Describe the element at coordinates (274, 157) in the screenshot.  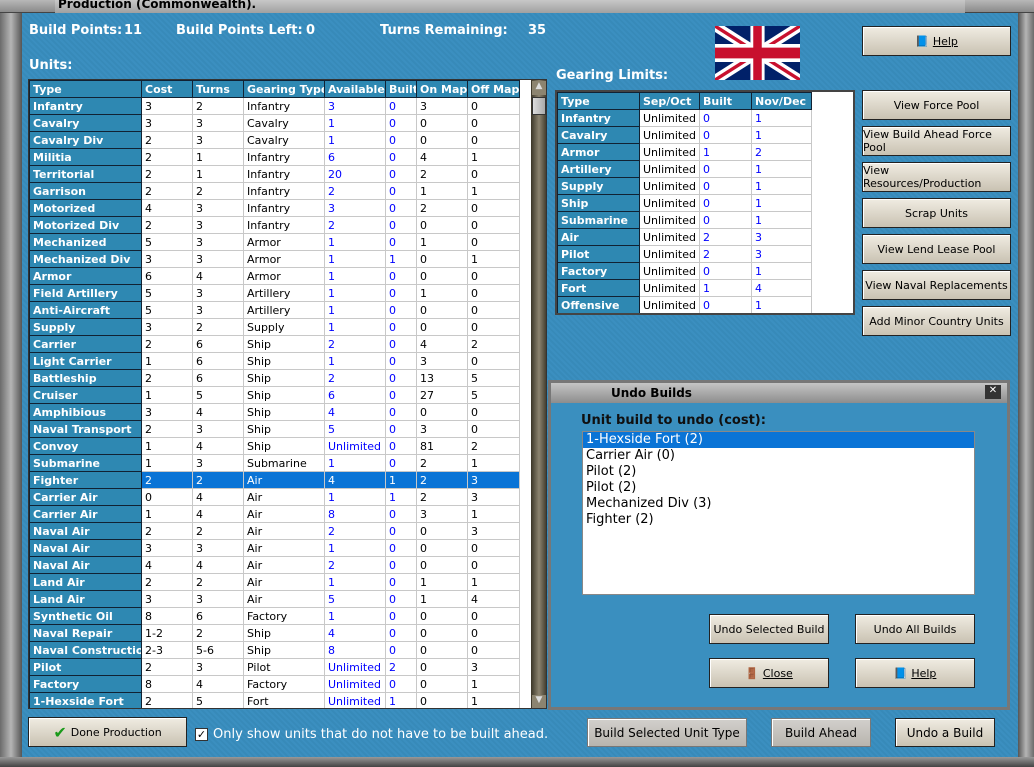
I see `table-row: Militia 2 1 Infantry 6 0 4 1` at that location.